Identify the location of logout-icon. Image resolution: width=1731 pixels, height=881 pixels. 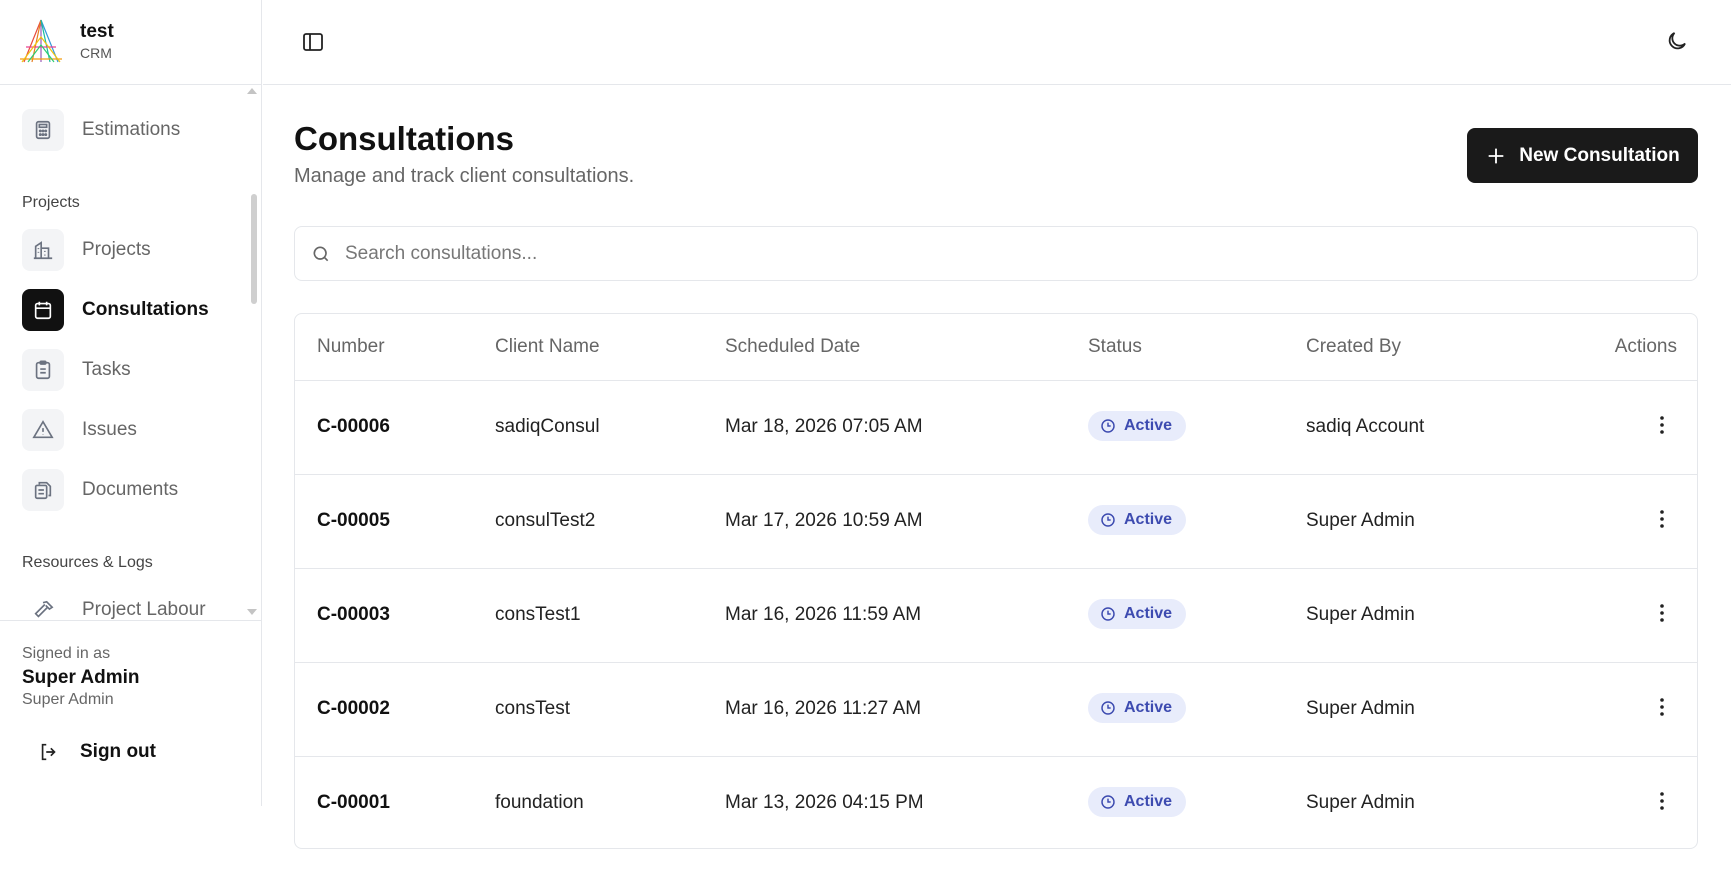
(48, 752).